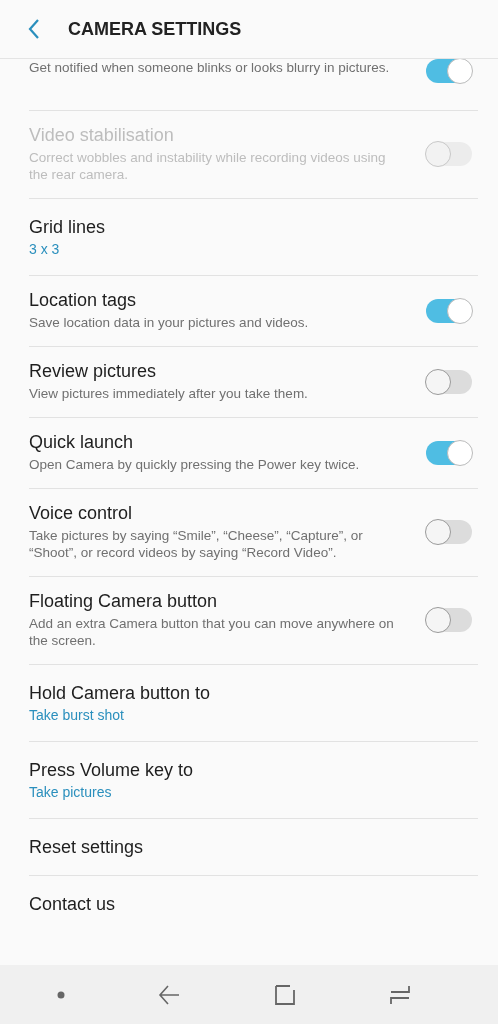  What do you see at coordinates (81, 513) in the screenshot?
I see `setting-title: Voice control` at bounding box center [81, 513].